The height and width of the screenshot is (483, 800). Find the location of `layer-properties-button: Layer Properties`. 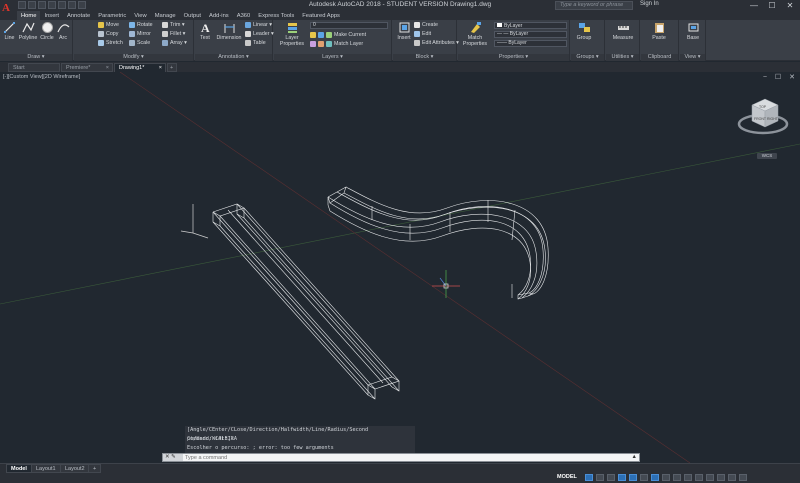

layer-properties-button: Layer Properties is located at coordinates (292, 34).